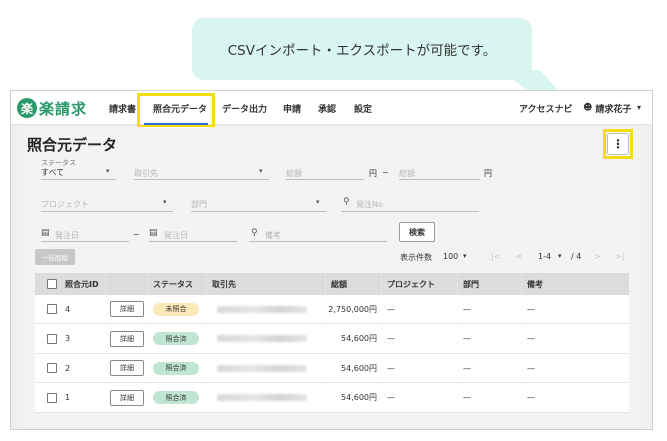  What do you see at coordinates (450, 256) in the screenshot?
I see `rows-per-page-select: 100` at bounding box center [450, 256].